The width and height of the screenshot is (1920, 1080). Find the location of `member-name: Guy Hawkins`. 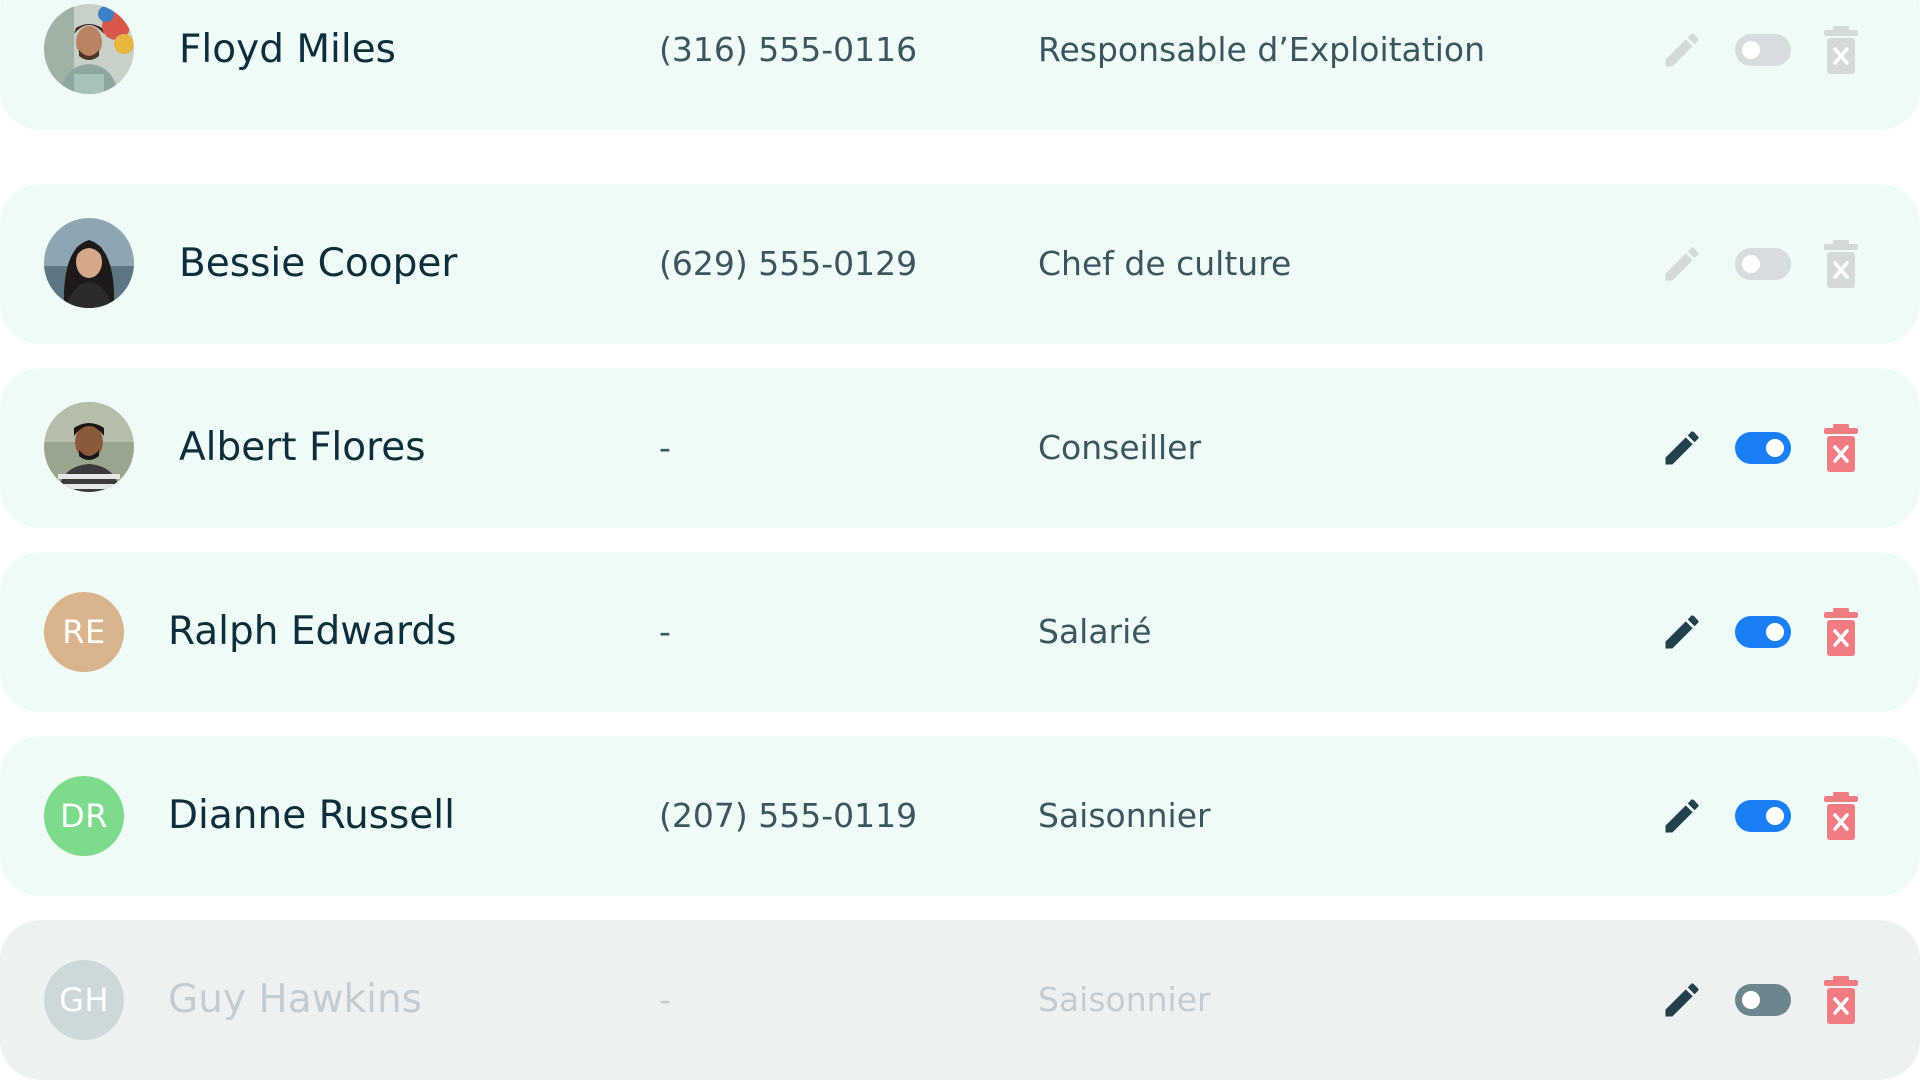

member-name: Guy Hawkins is located at coordinates (295, 999).